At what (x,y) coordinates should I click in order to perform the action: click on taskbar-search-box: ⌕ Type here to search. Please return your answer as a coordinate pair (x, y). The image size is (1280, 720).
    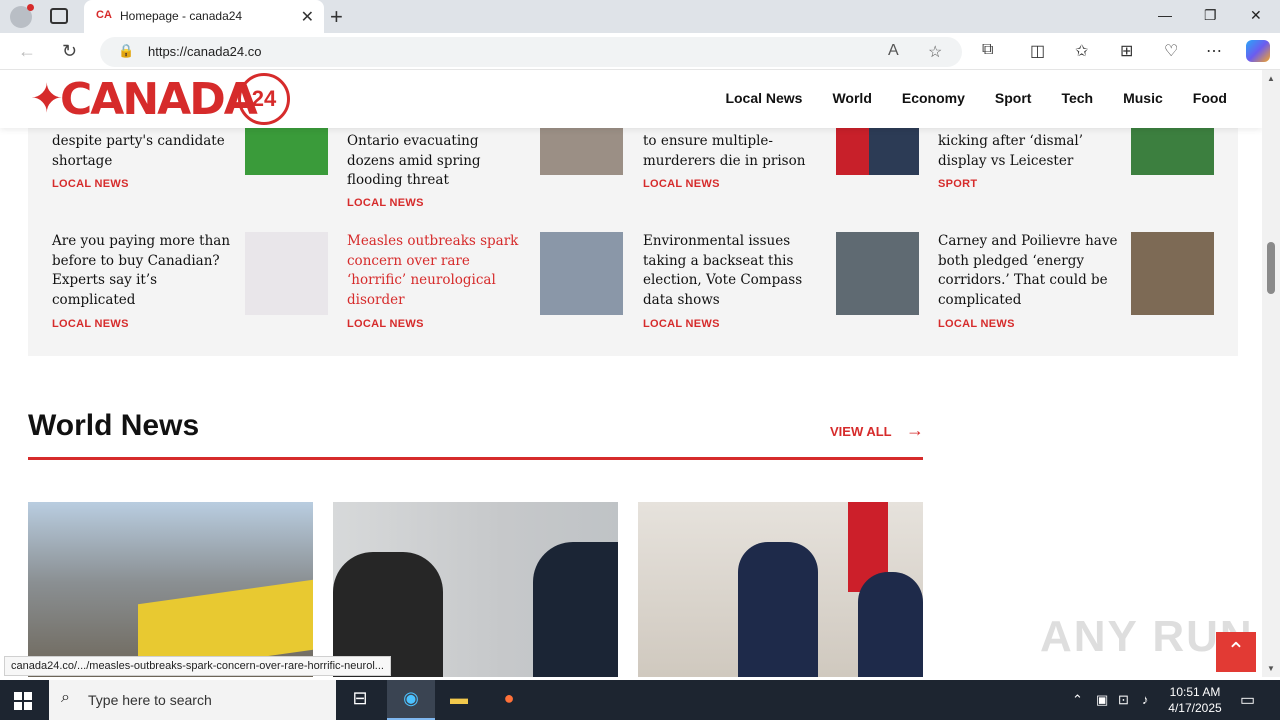
    Looking at the image, I should click on (192, 700).